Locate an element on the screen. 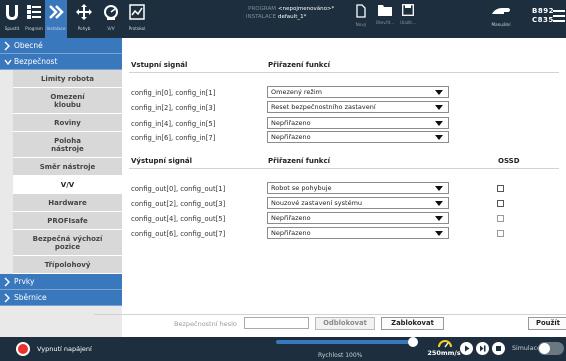  sidebar-group-general: Obecné is located at coordinates (61, 46).